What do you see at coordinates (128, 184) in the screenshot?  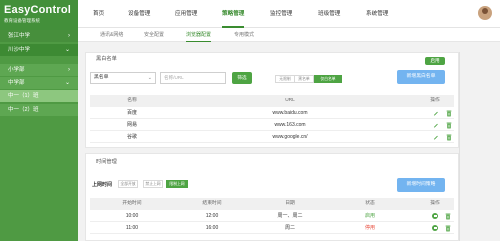 I see `time-mode-open: 全部开放` at bounding box center [128, 184].